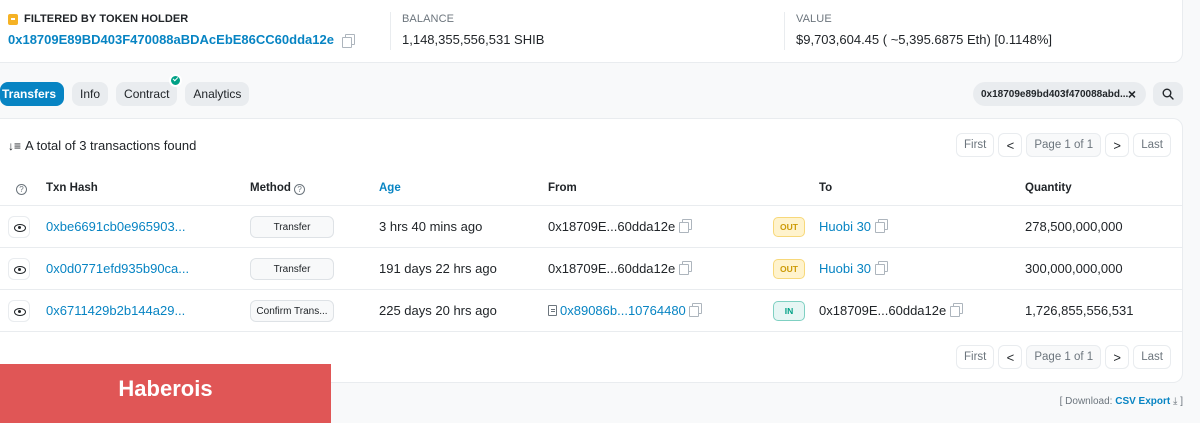  What do you see at coordinates (562, 188) in the screenshot?
I see `col-from: From` at bounding box center [562, 188].